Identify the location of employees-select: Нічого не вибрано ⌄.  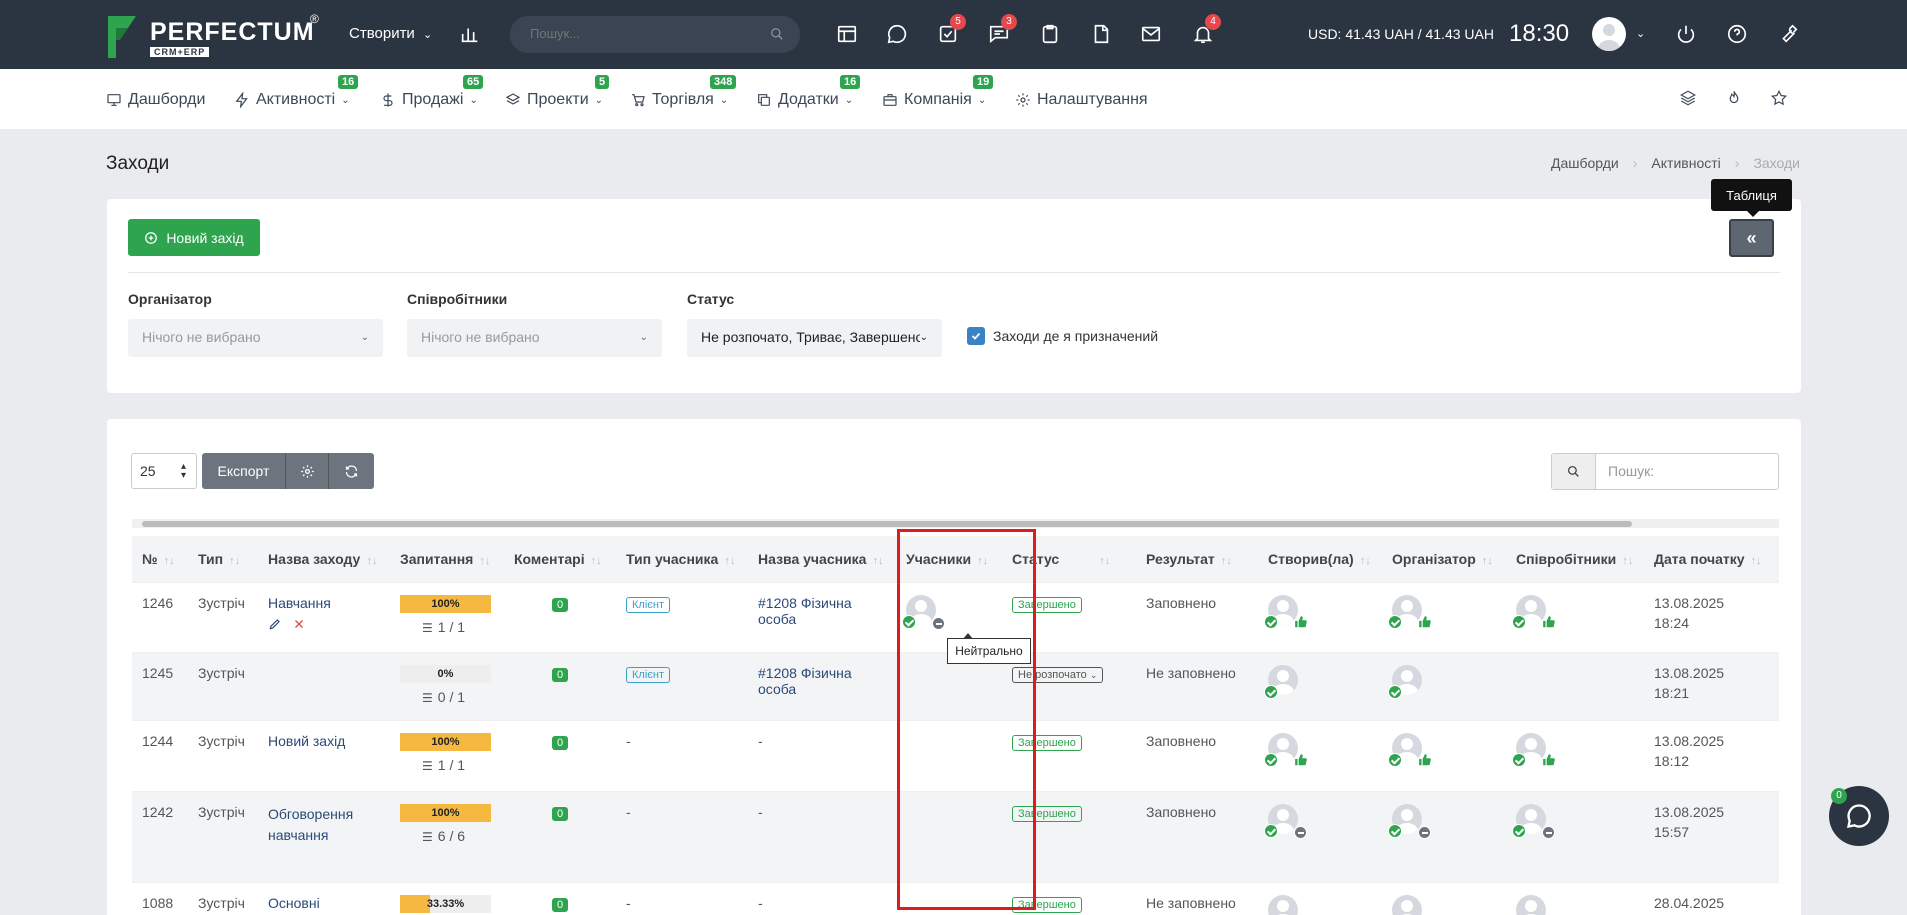
(534, 338).